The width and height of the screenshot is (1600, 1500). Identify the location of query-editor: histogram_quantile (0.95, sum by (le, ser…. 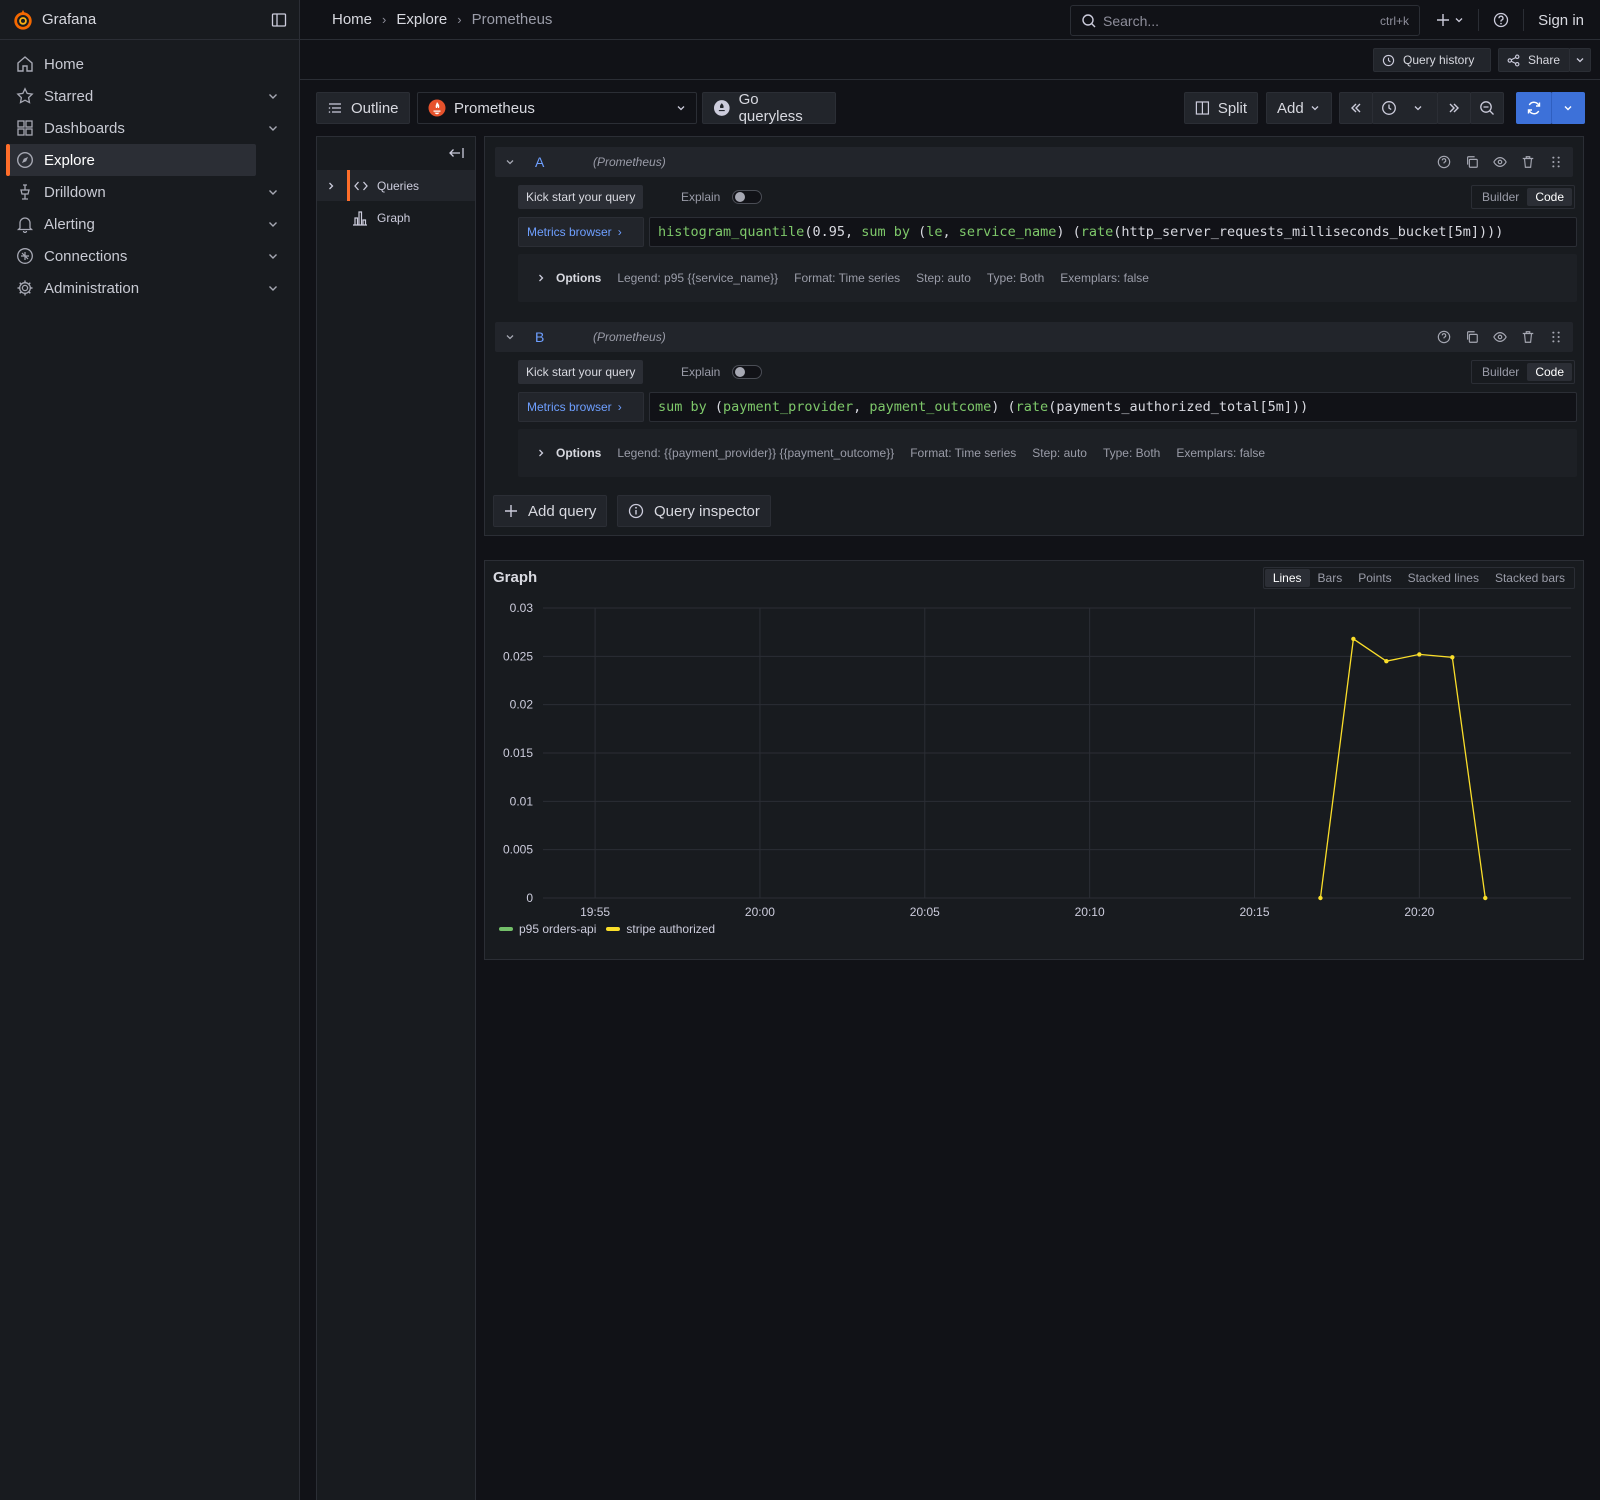
(1113, 232).